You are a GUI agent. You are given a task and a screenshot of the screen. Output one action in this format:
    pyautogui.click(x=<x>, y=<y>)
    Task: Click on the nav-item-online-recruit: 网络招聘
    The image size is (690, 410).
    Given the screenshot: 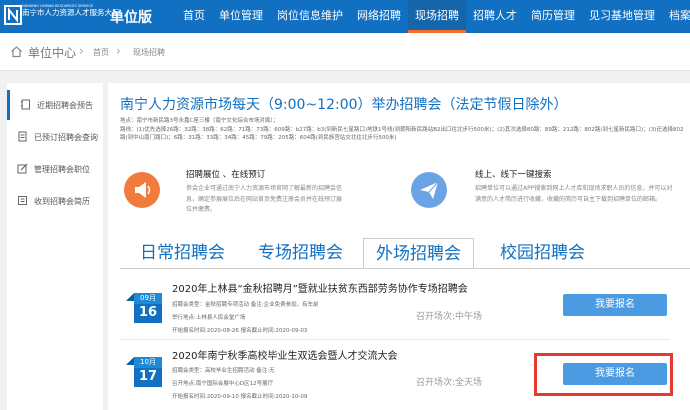 What is the action you would take?
    pyautogui.click(x=379, y=16)
    